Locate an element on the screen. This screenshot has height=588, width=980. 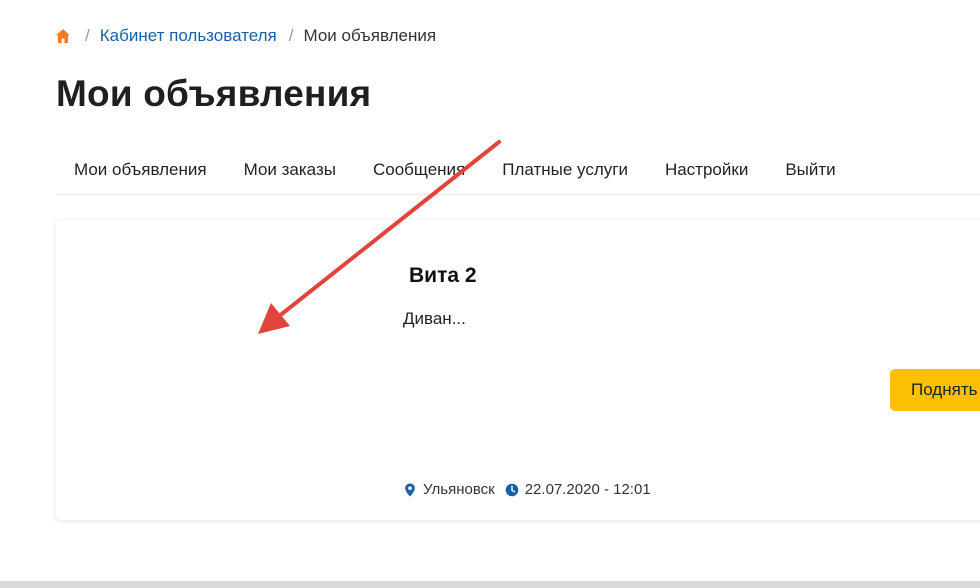
location-pin-icon is located at coordinates (410, 490).